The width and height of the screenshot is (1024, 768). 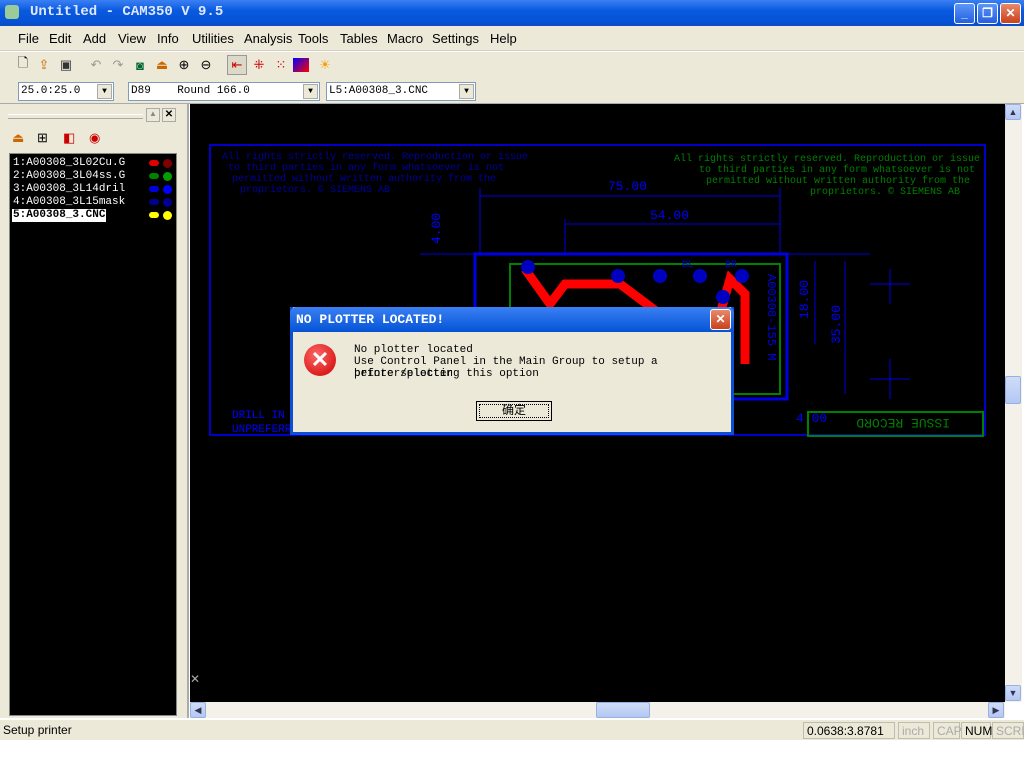 What do you see at coordinates (37, 730) in the screenshot?
I see `status-message: Setup printer` at bounding box center [37, 730].